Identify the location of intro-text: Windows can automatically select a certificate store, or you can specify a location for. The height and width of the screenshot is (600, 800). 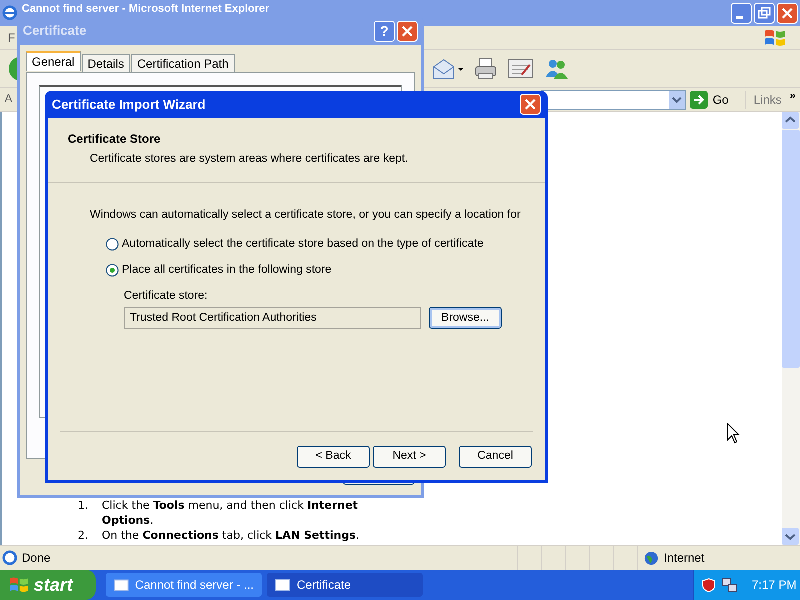
(306, 216).